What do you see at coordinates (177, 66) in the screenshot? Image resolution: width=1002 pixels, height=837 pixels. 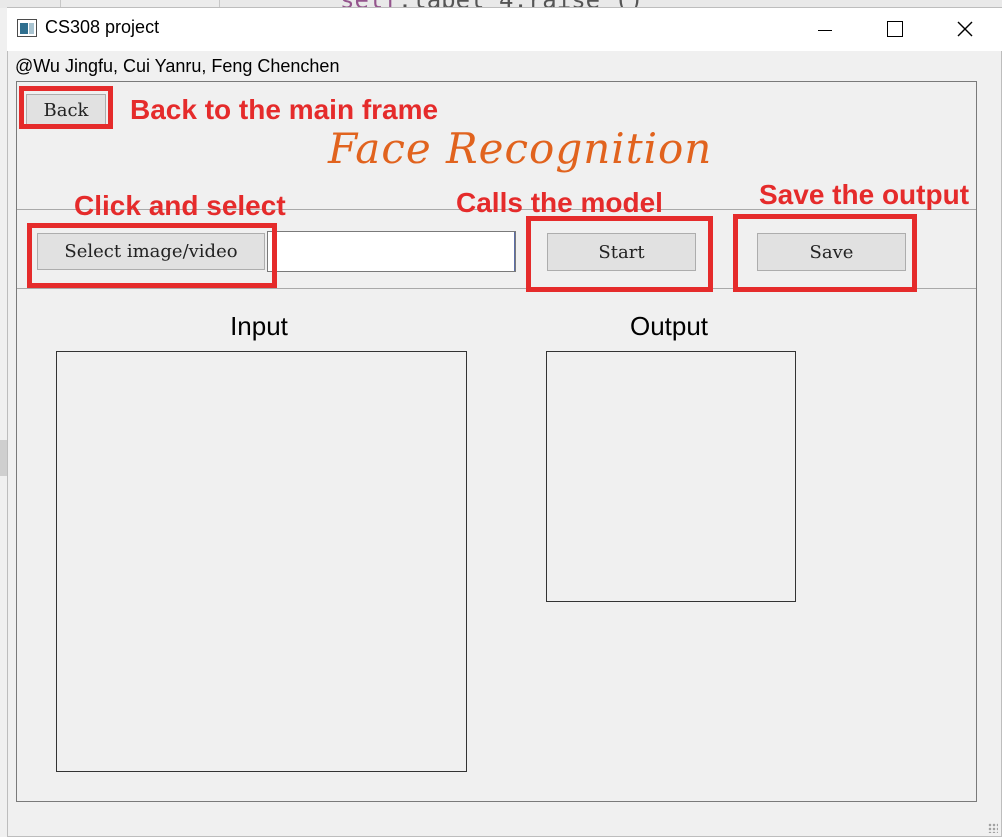 I see `authors-label: @Wu Jingfu, Cui Yanru, Feng Chenchen` at bounding box center [177, 66].